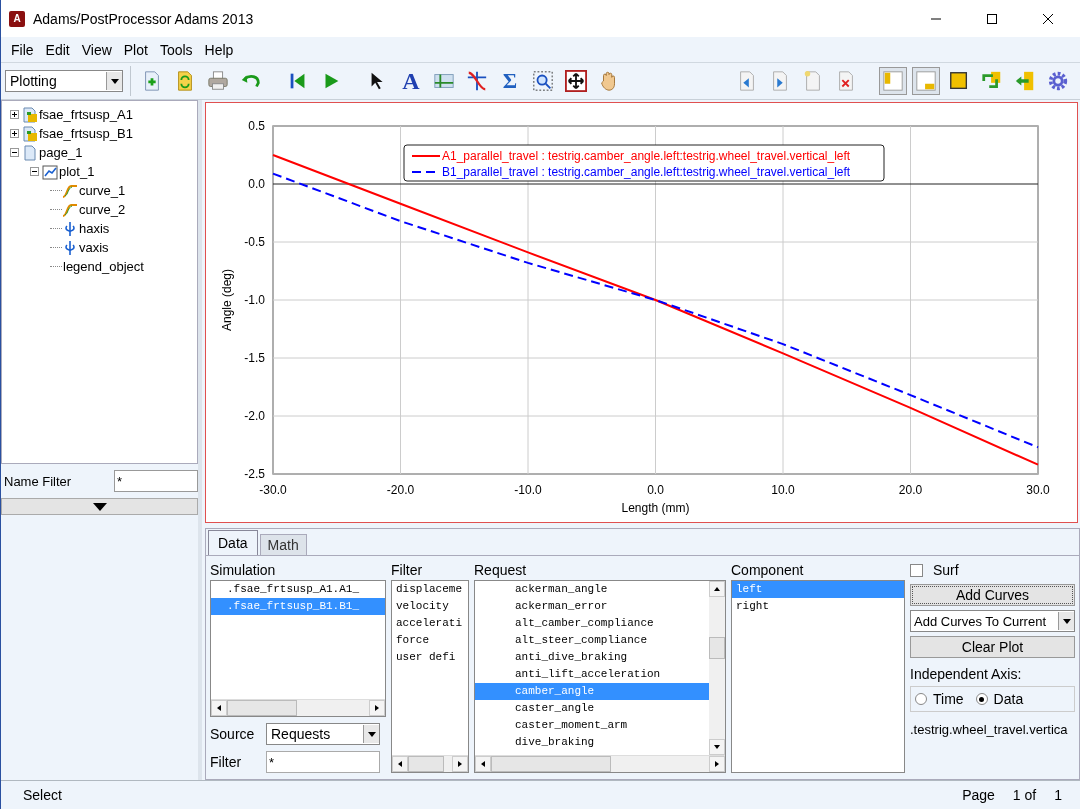 The height and width of the screenshot is (809, 1080). What do you see at coordinates (233, 542) in the screenshot?
I see `tab: Data` at bounding box center [233, 542].